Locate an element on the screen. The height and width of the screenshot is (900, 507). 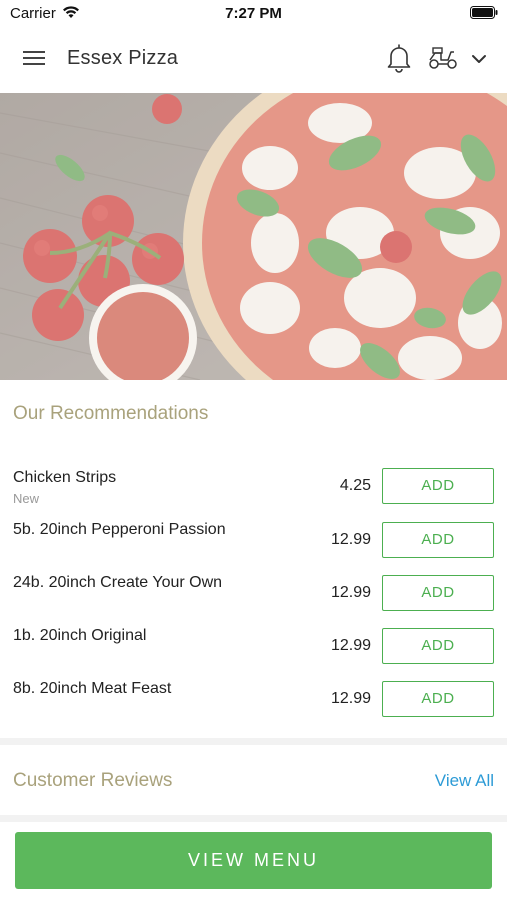
menu-icon is located at coordinates (34, 58).